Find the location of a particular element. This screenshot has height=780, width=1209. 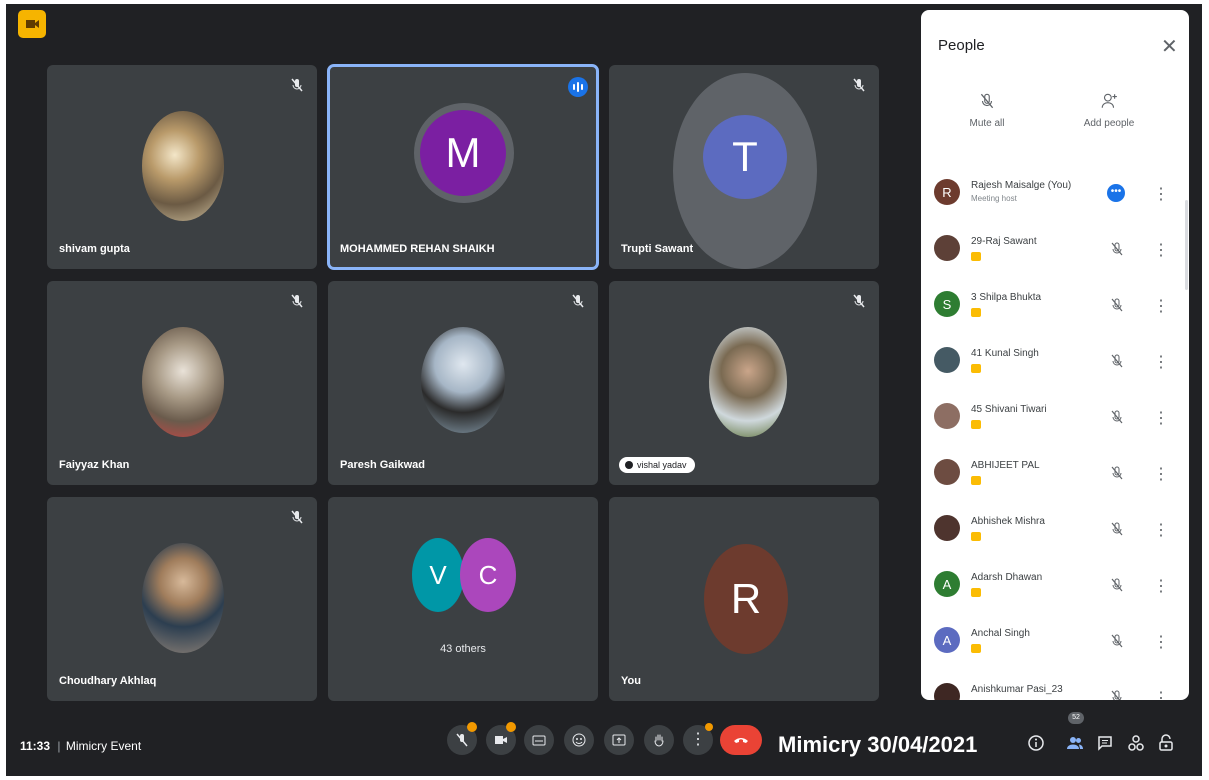

participant-tile: Faiyyaz Khan is located at coordinates (182, 383).